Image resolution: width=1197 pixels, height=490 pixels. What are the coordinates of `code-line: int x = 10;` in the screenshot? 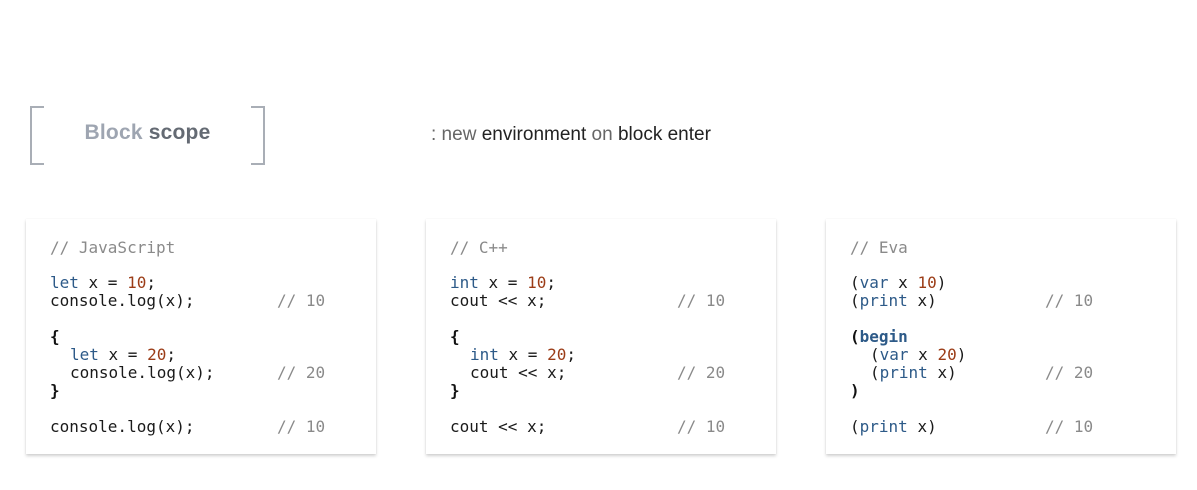 It's located at (503, 282).